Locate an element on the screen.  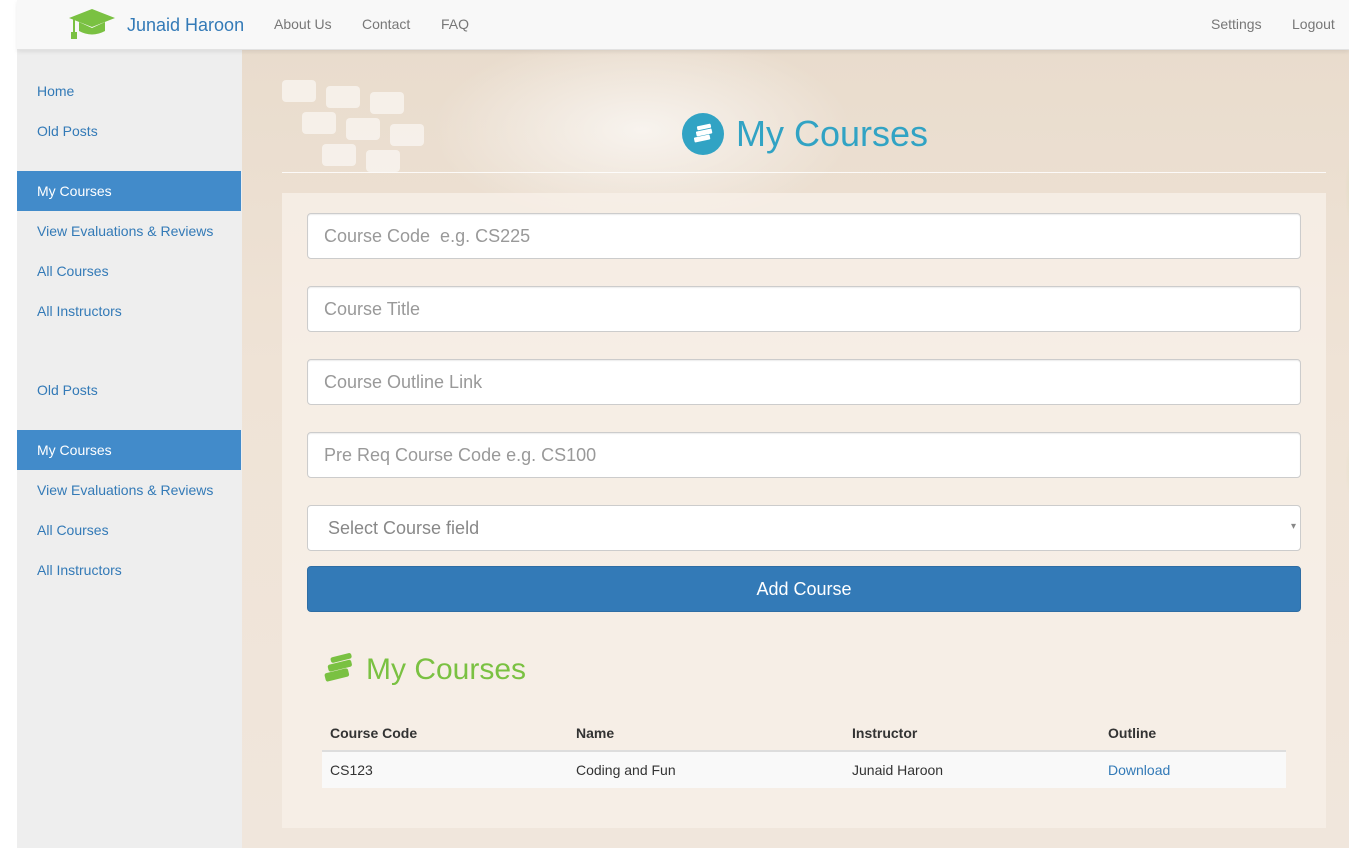
cell-course-name: Coding and Fun is located at coordinates (706, 769).